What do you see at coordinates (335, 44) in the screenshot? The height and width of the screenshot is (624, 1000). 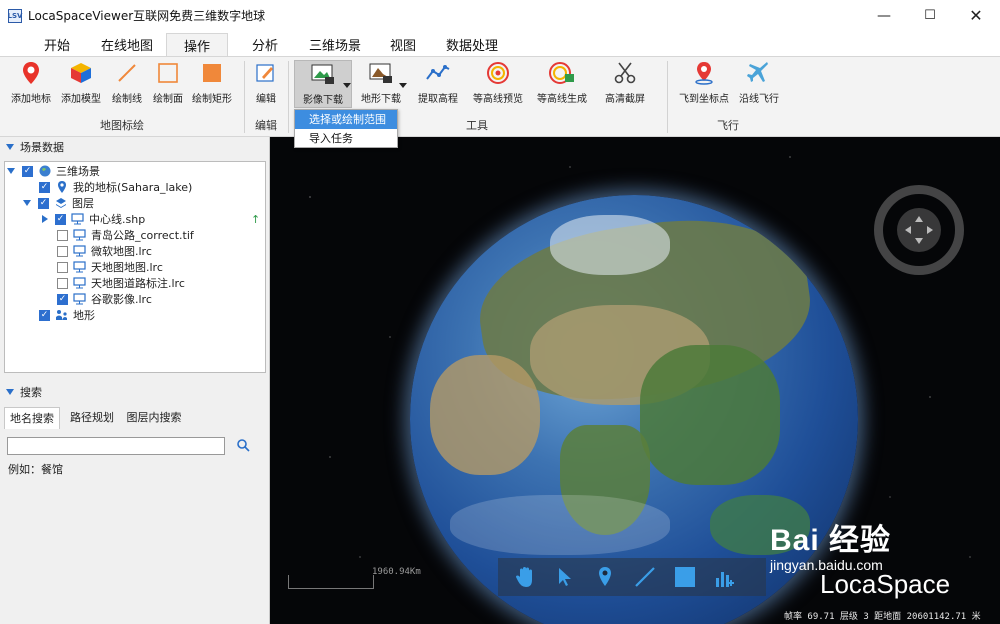 I see `tab-3d-scene: 三维场景` at bounding box center [335, 44].